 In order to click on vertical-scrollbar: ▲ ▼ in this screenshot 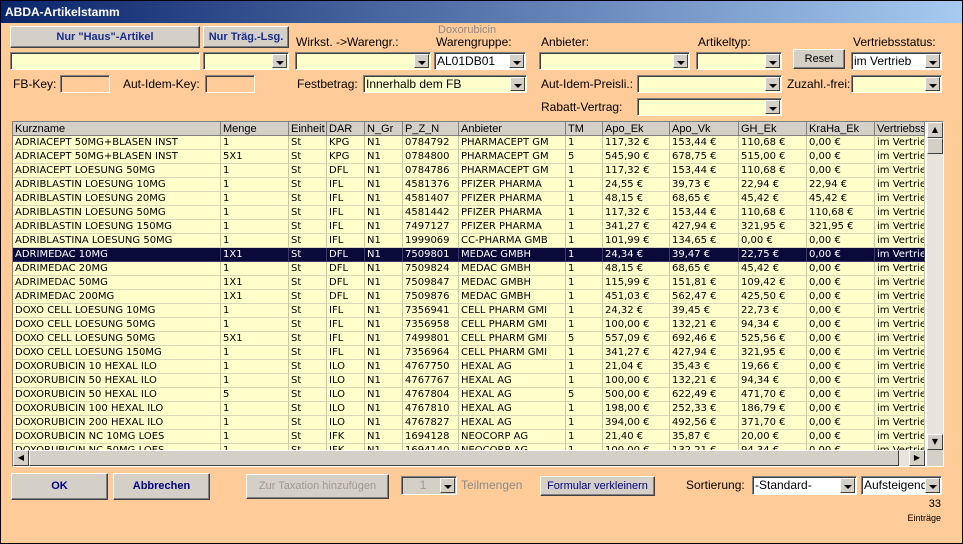, I will do `click(935, 286)`.